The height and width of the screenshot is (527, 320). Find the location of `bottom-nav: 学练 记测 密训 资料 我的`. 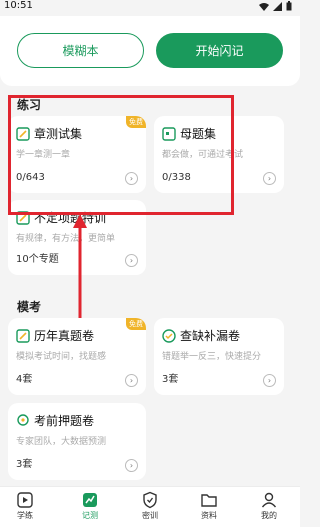

bottom-nav: 学练 记测 密训 资料 我的 is located at coordinates (150, 506).